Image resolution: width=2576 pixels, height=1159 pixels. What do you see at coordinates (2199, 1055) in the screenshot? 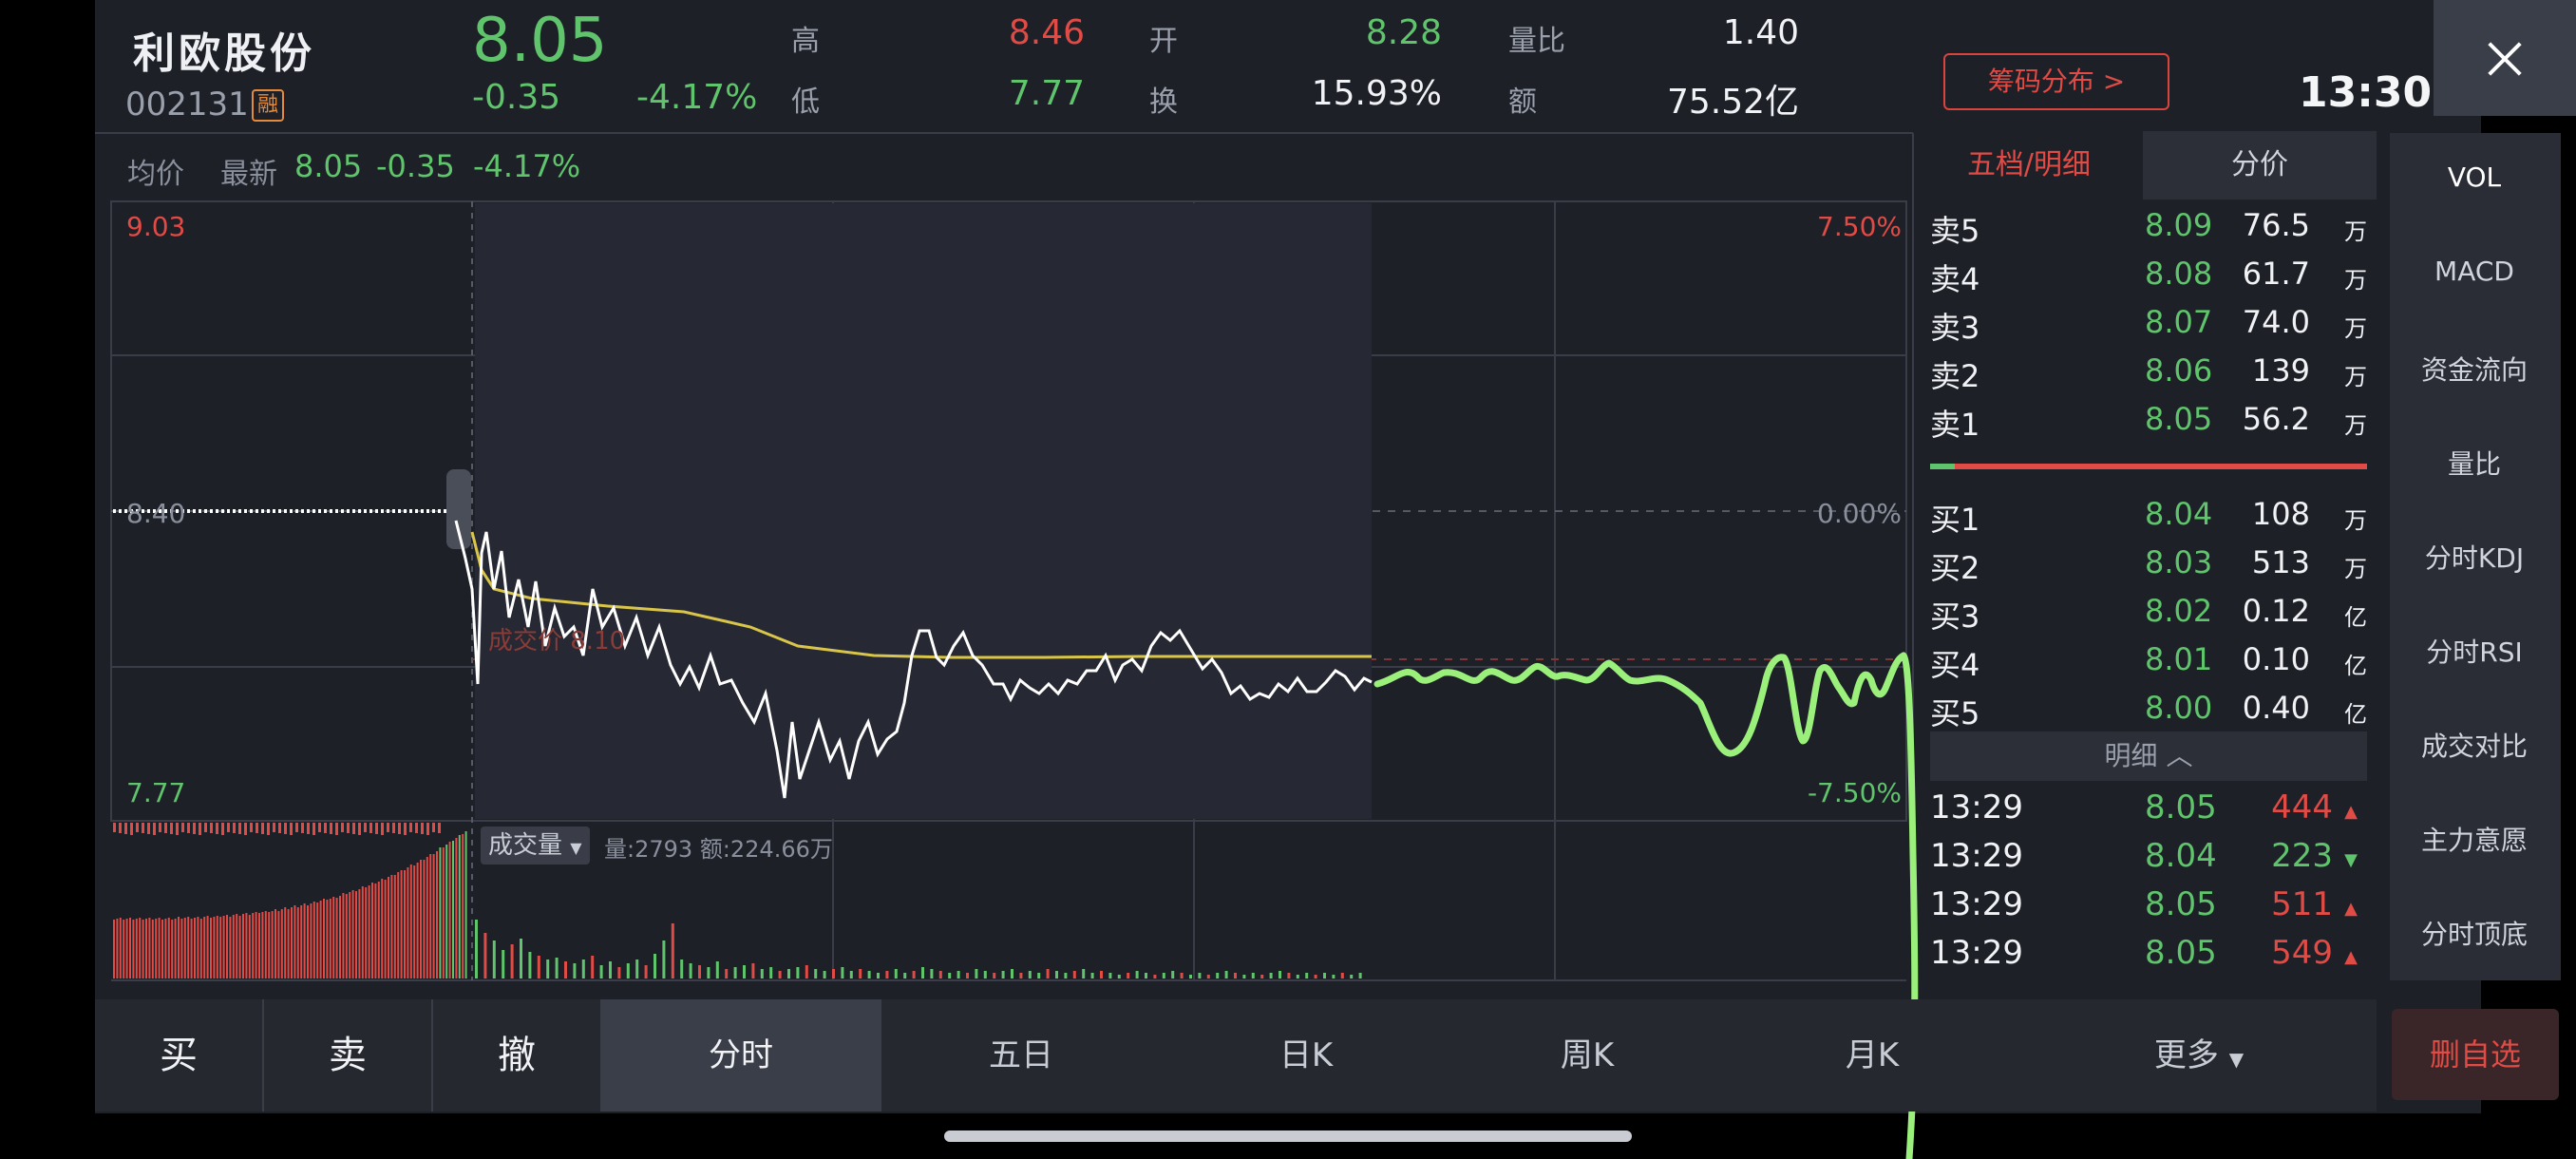
I see `tab-more: 更多 ▼` at bounding box center [2199, 1055].